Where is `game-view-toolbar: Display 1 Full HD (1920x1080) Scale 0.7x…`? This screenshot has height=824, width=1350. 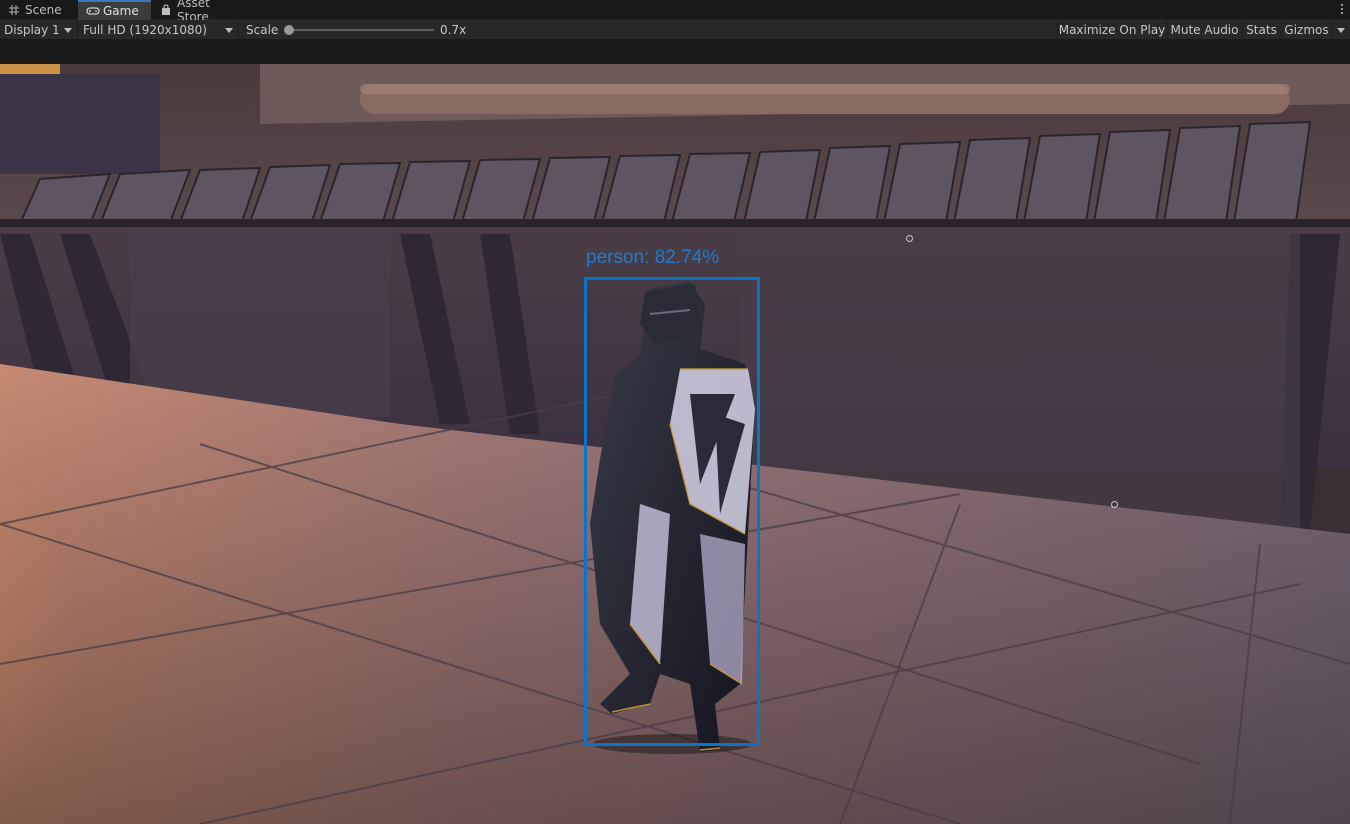
game-view-toolbar: Display 1 Full HD (1920x1080) Scale 0.7x… is located at coordinates (675, 30).